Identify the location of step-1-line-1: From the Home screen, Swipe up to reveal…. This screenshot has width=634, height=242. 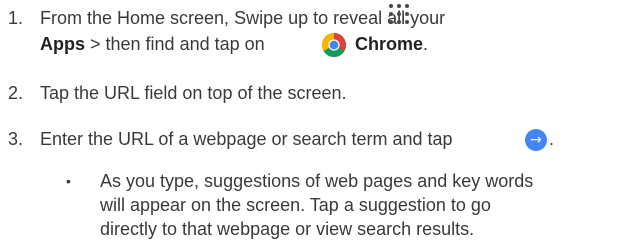
(243, 18).